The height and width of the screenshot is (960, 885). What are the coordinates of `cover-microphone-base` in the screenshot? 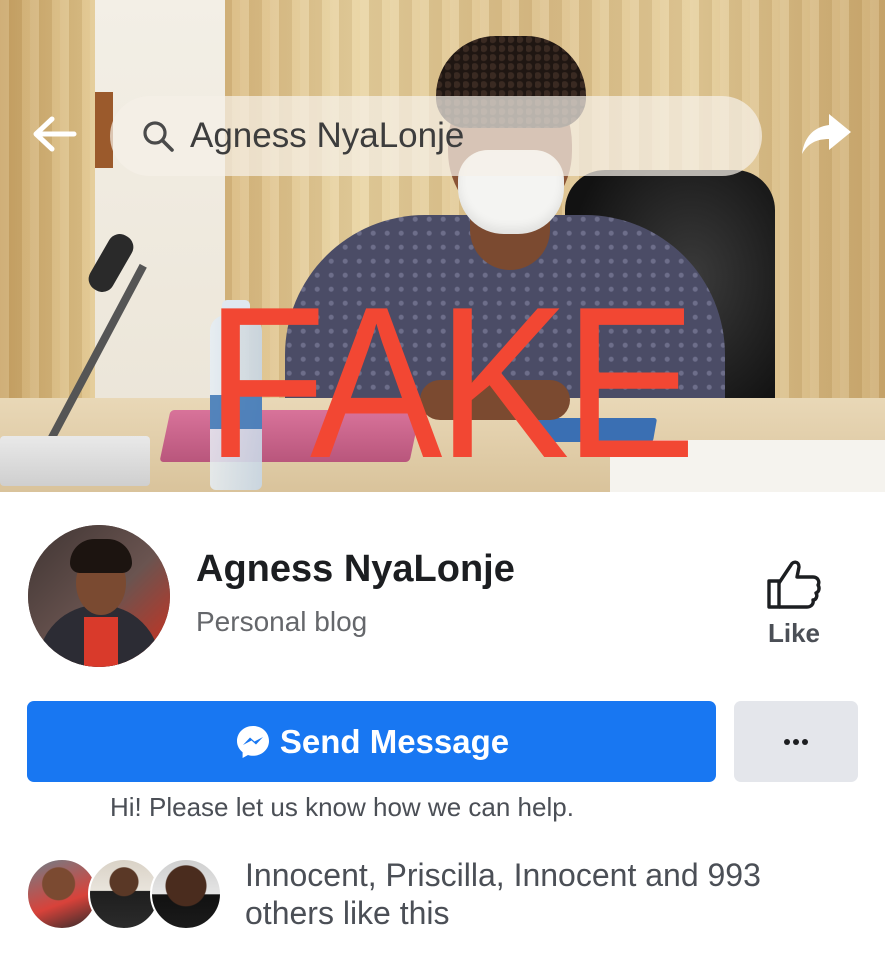 It's located at (75, 461).